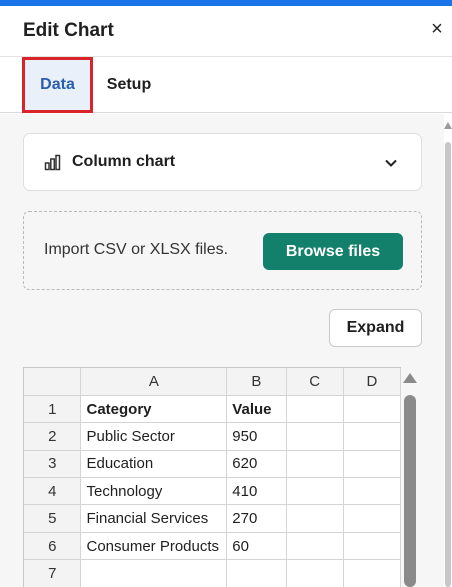  I want to click on table-row: 7, so click(212, 573).